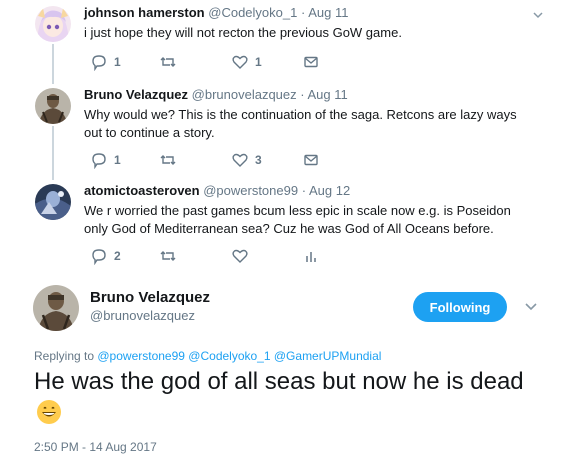 Image resolution: width=572 pixels, height=466 pixels. What do you see at coordinates (95, 447) in the screenshot?
I see `tweet-timestamp: 2:50 PM - 14 Aug 2017` at bounding box center [95, 447].